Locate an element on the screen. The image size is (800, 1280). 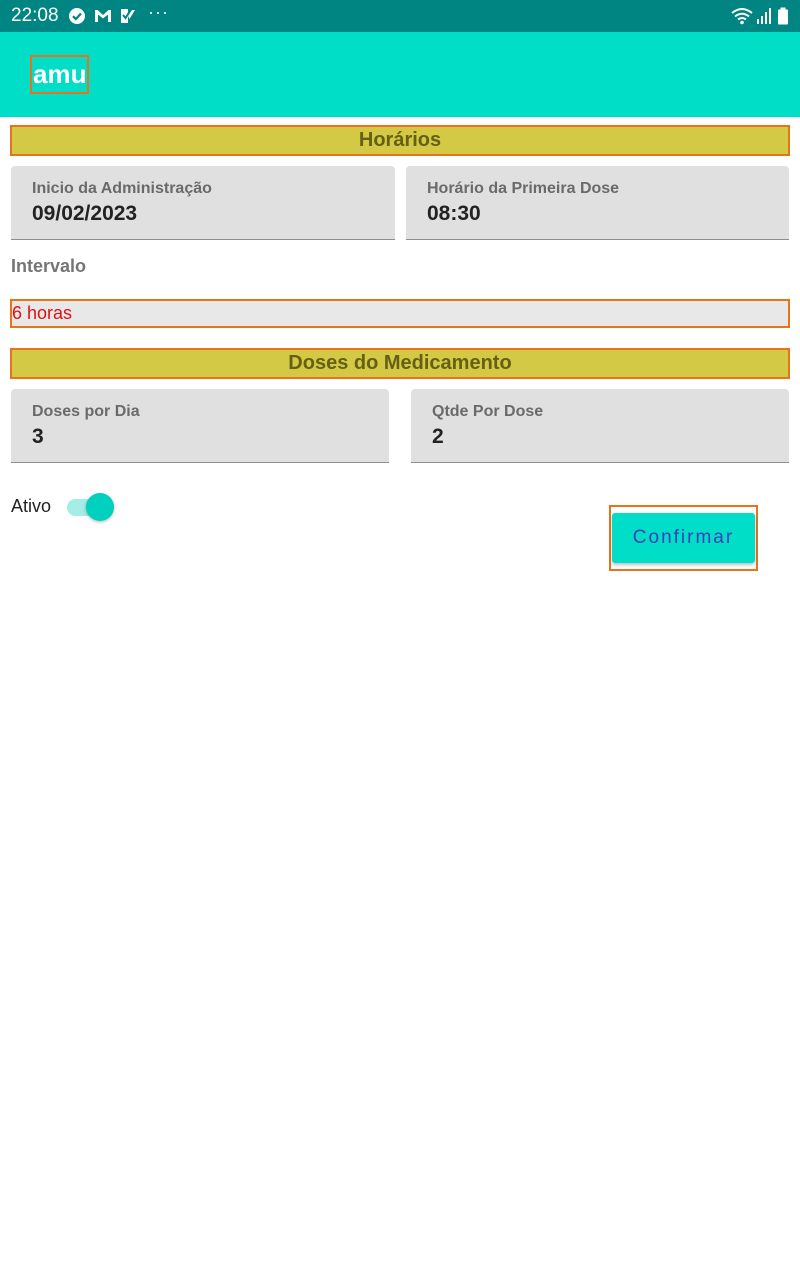
confirm-button-outline: Confirmar is located at coordinates (683, 538).